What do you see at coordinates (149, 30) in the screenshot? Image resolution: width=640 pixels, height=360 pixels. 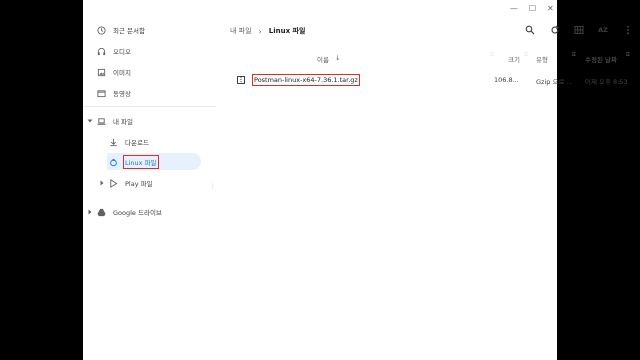 I see `sidebar-item-recent: 최근 문서함` at bounding box center [149, 30].